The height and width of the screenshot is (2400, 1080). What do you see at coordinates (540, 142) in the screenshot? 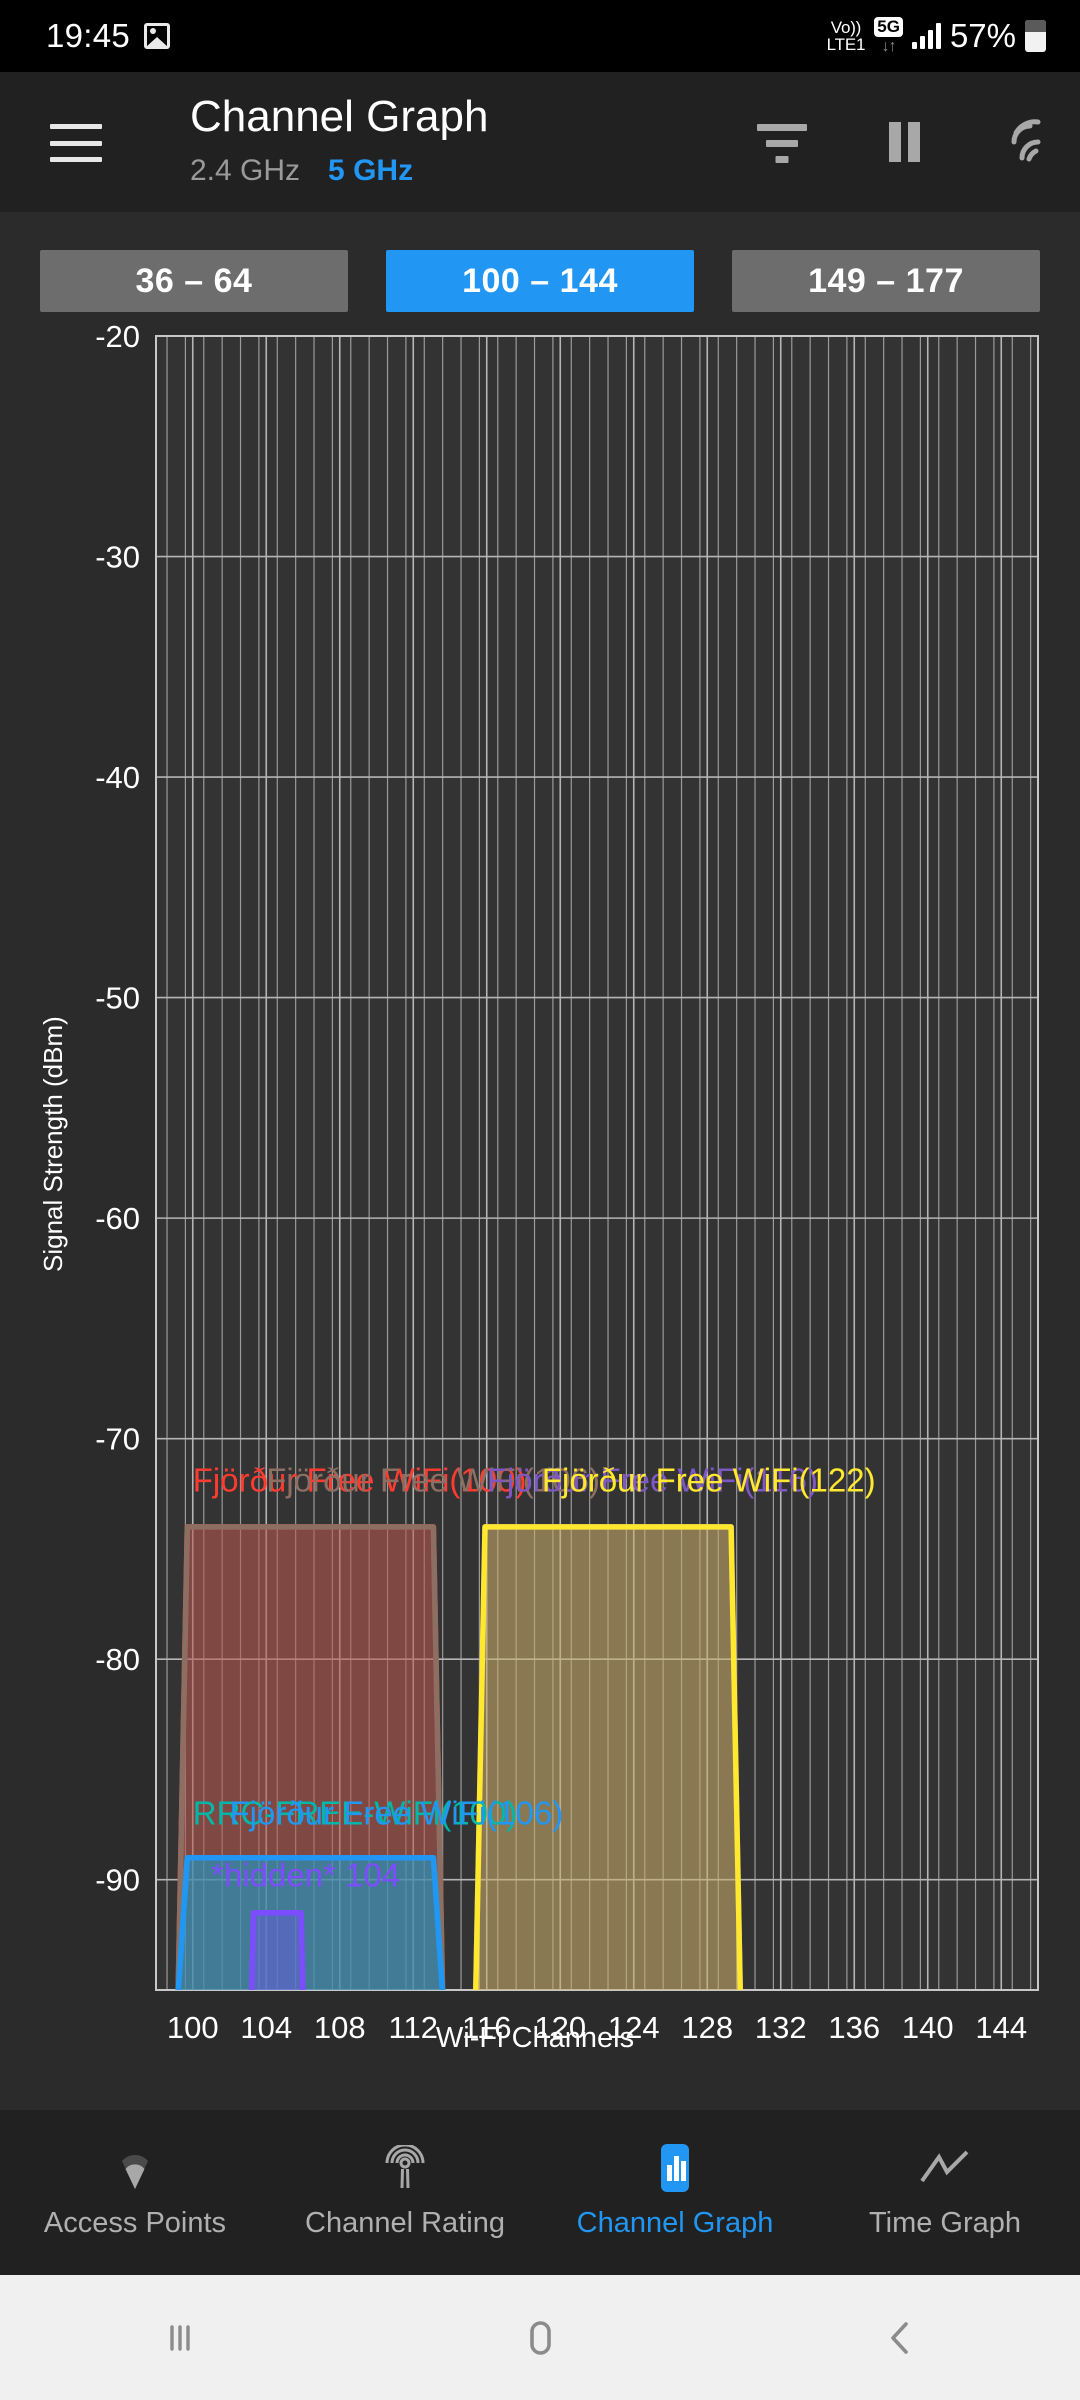
I see `app-bar: Channel Graph 2.4 GHz 5 GHz` at bounding box center [540, 142].